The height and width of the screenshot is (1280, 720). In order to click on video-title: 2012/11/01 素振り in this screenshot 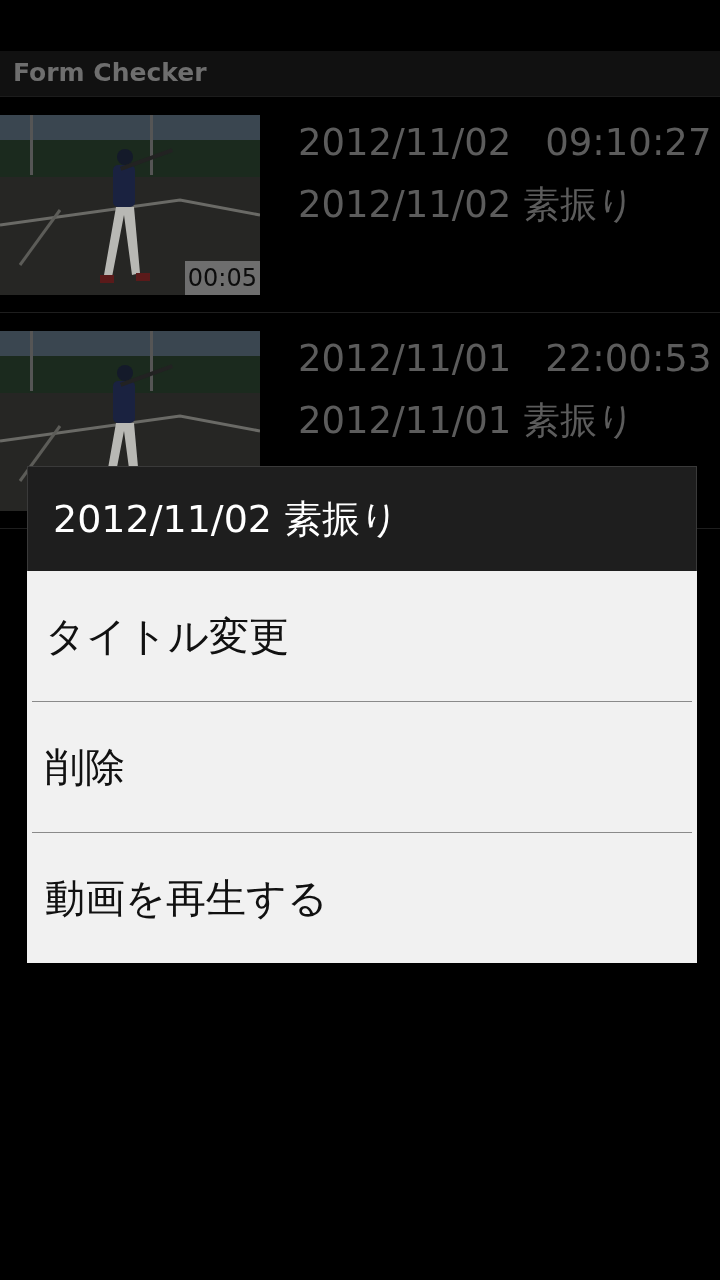, I will do `click(467, 421)`.